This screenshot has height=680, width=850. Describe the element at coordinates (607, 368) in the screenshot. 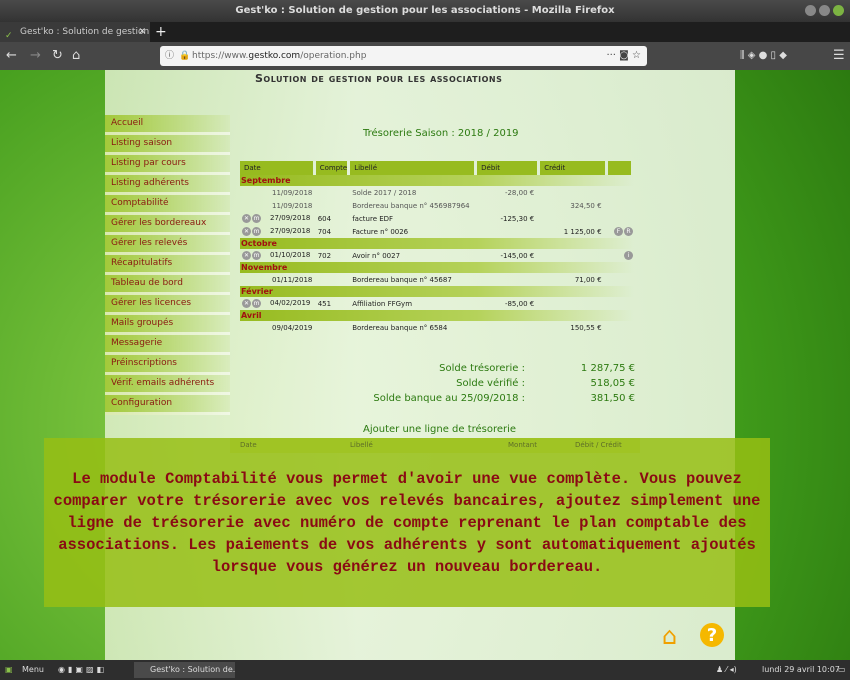

I see `summary-value: 1 287,75 €` at that location.